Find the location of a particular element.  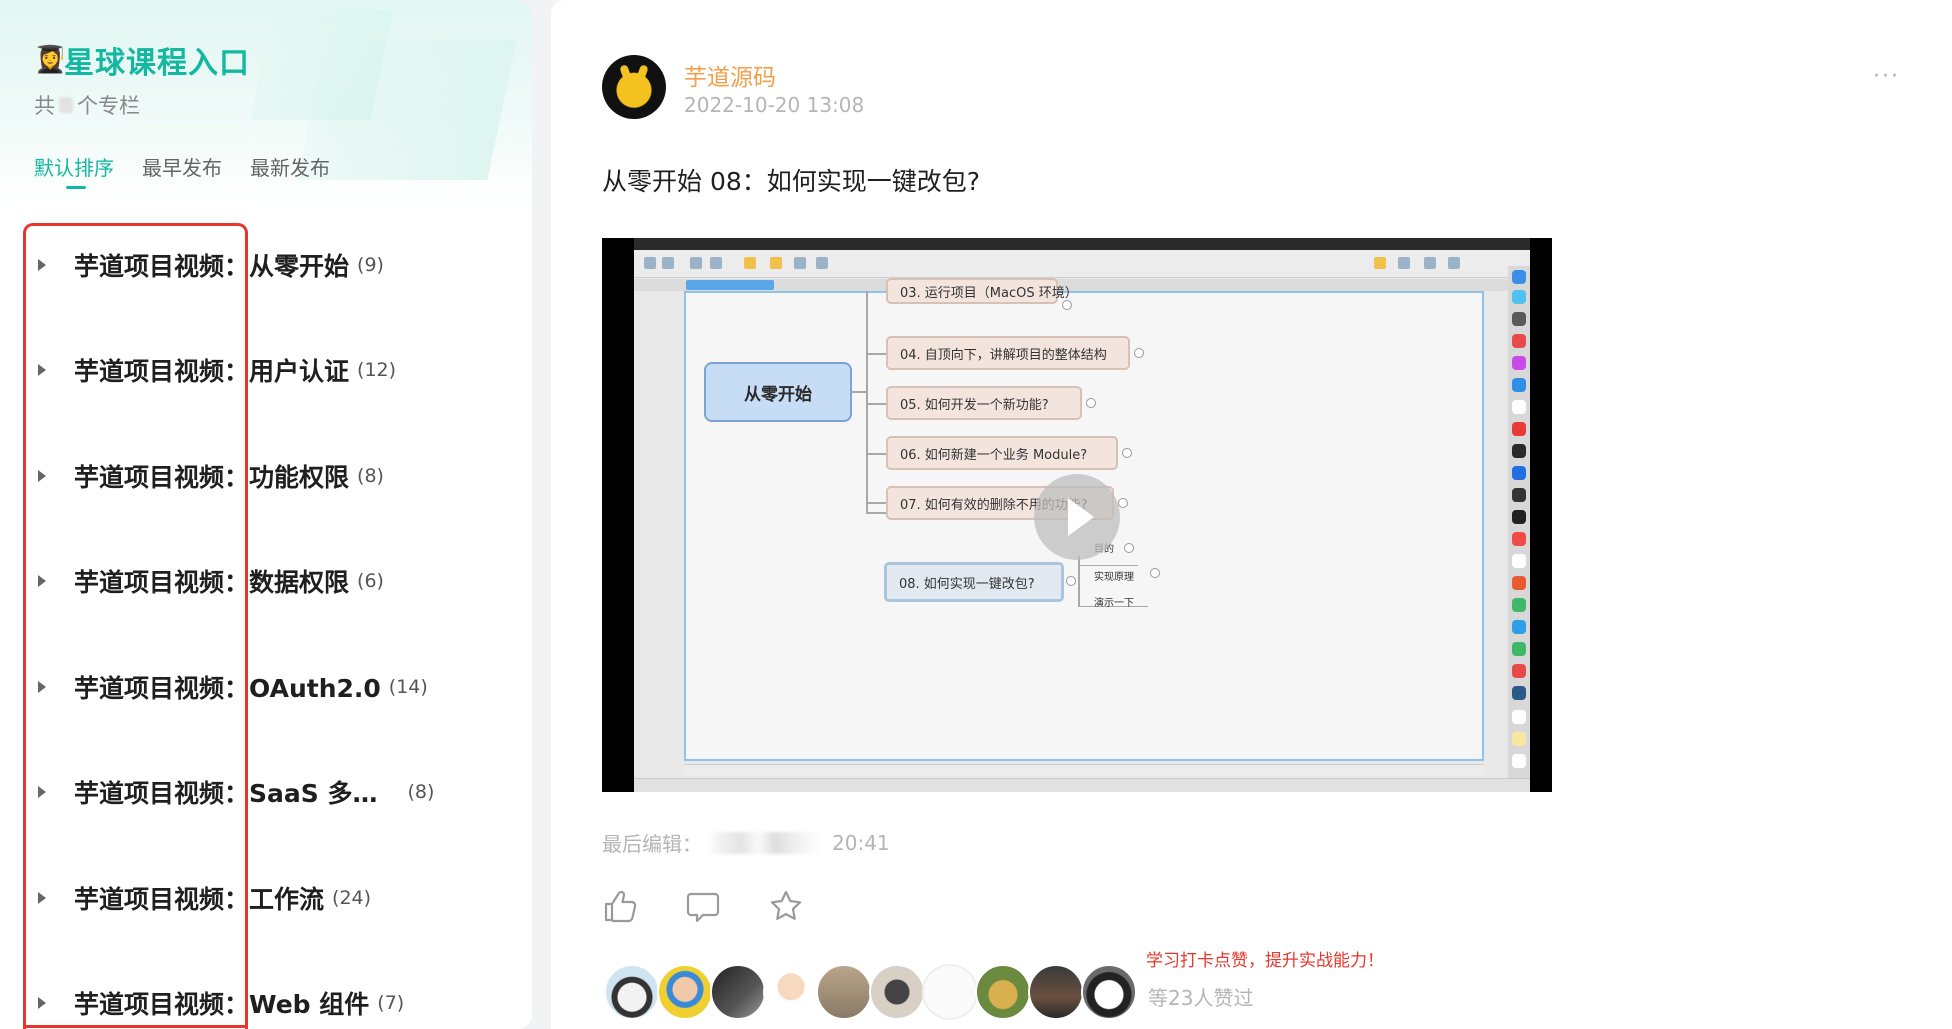

motto-text: 学习打卡点赞，提升实战能力！ is located at coordinates (1265, 961).